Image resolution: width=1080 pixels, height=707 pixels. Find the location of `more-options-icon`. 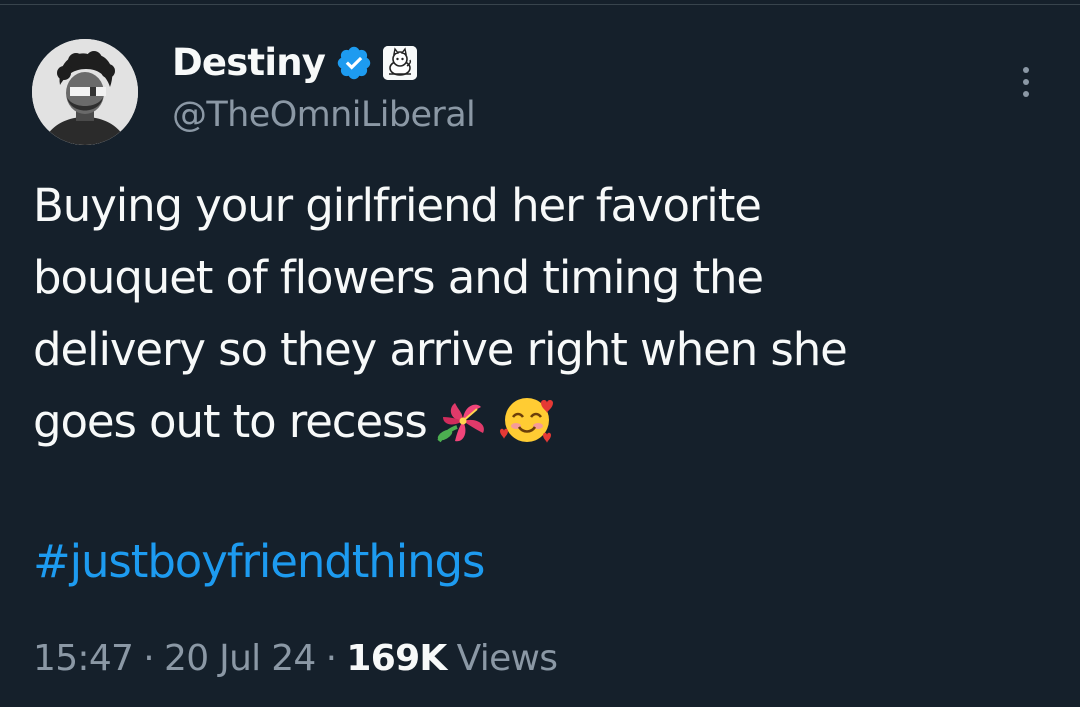

more-options-icon is located at coordinates (1026, 70).